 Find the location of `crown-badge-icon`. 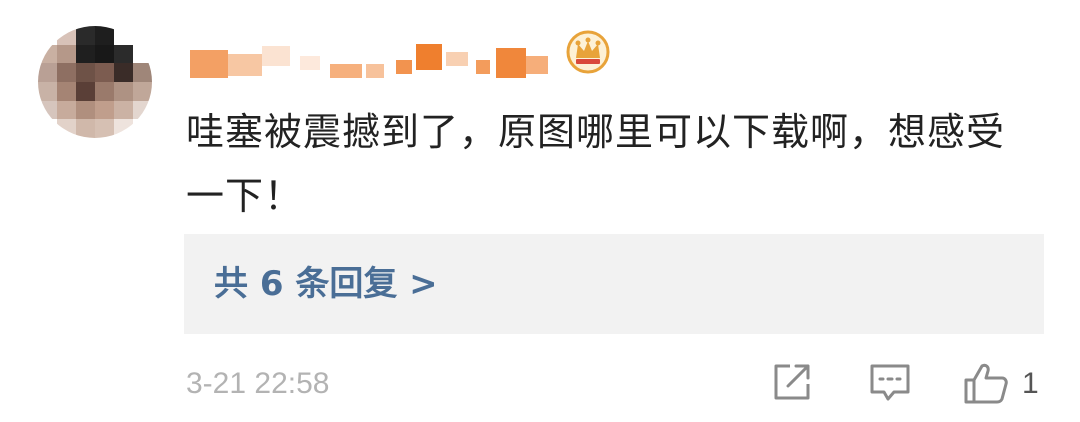

crown-badge-icon is located at coordinates (588, 52).